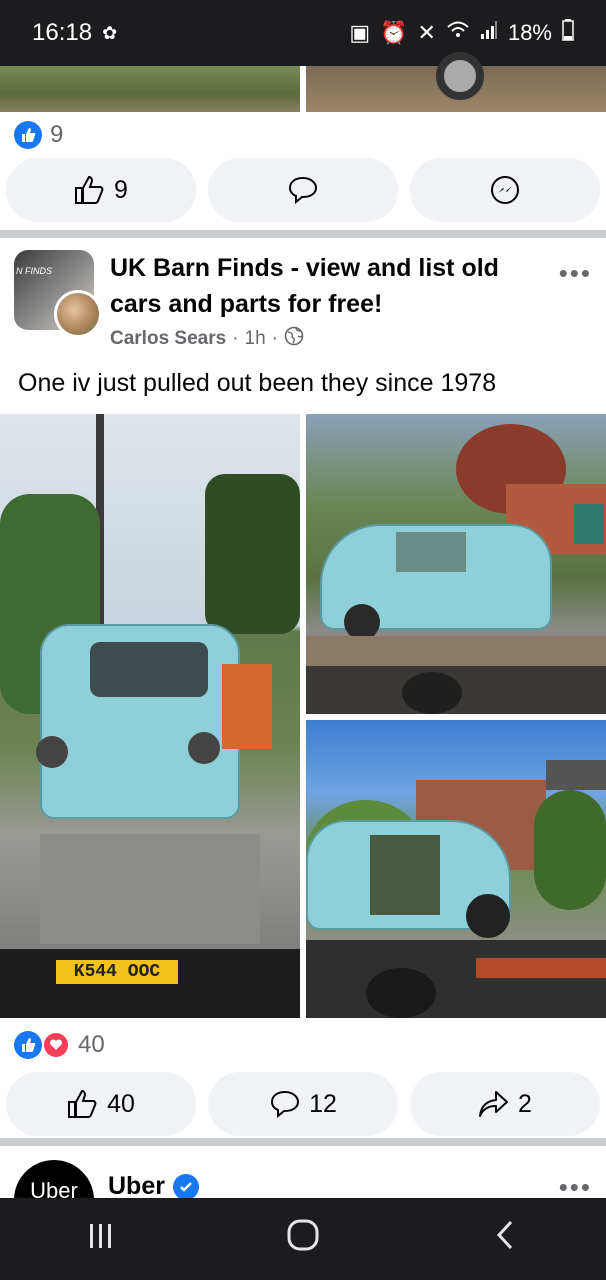 The width and height of the screenshot is (606, 1280). Describe the element at coordinates (529, 32) in the screenshot. I see `battery-level: 18%` at that location.